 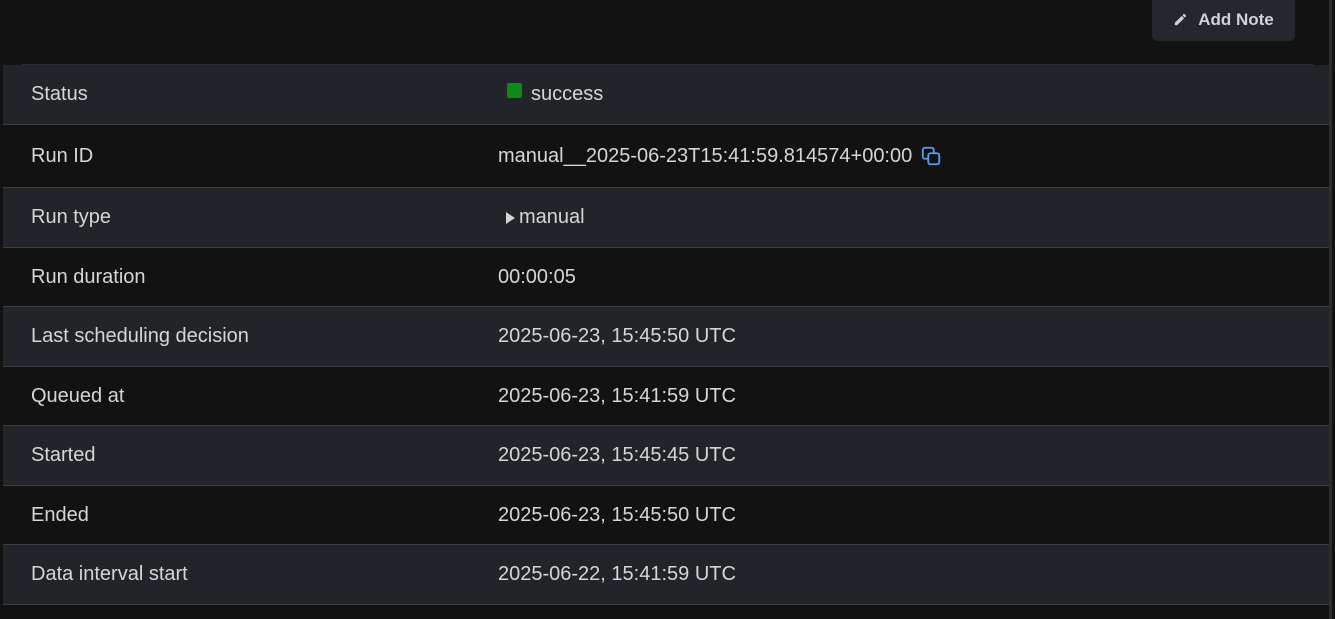 I want to click on row-value: 2025-06-23, 15:41:59 UTC, so click(x=617, y=395).